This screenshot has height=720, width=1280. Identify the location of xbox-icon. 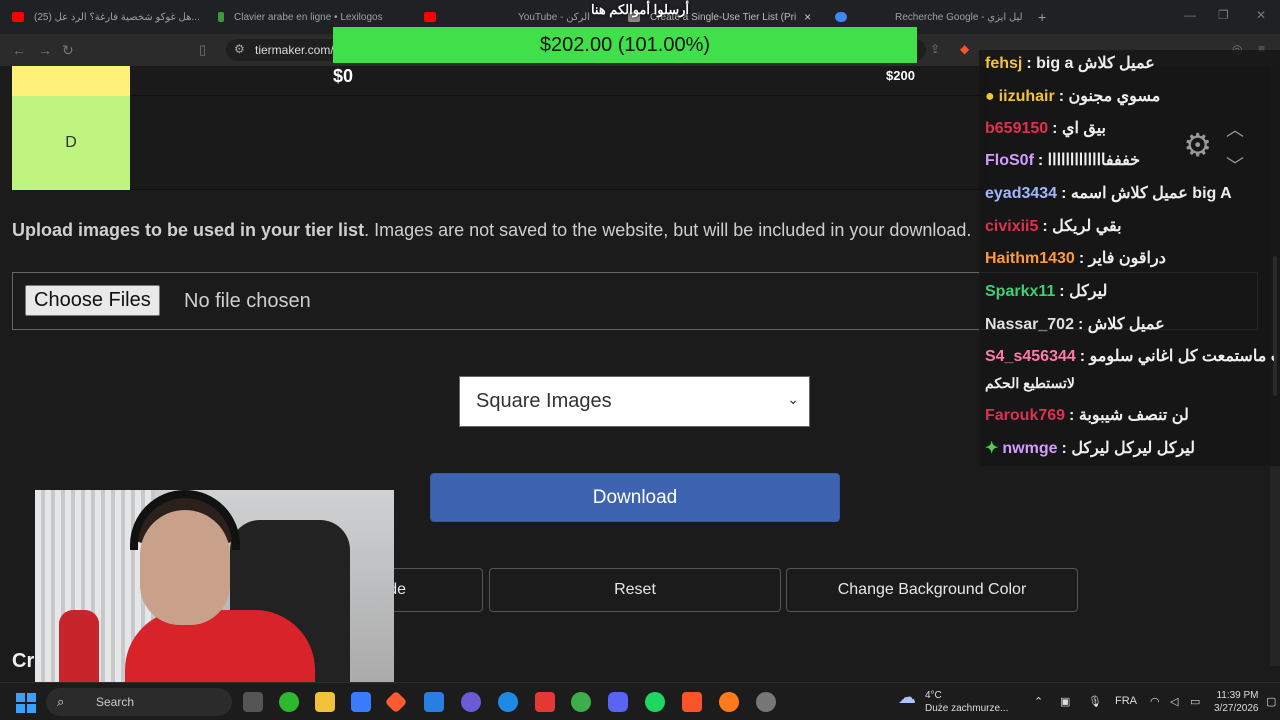
(289, 702).